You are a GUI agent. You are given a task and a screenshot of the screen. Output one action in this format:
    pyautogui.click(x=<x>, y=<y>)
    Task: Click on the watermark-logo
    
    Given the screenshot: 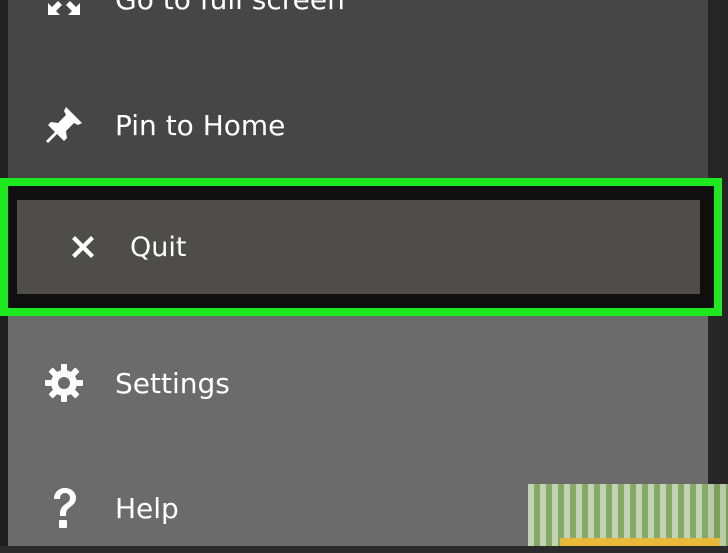 What is the action you would take?
    pyautogui.click(x=628, y=515)
    